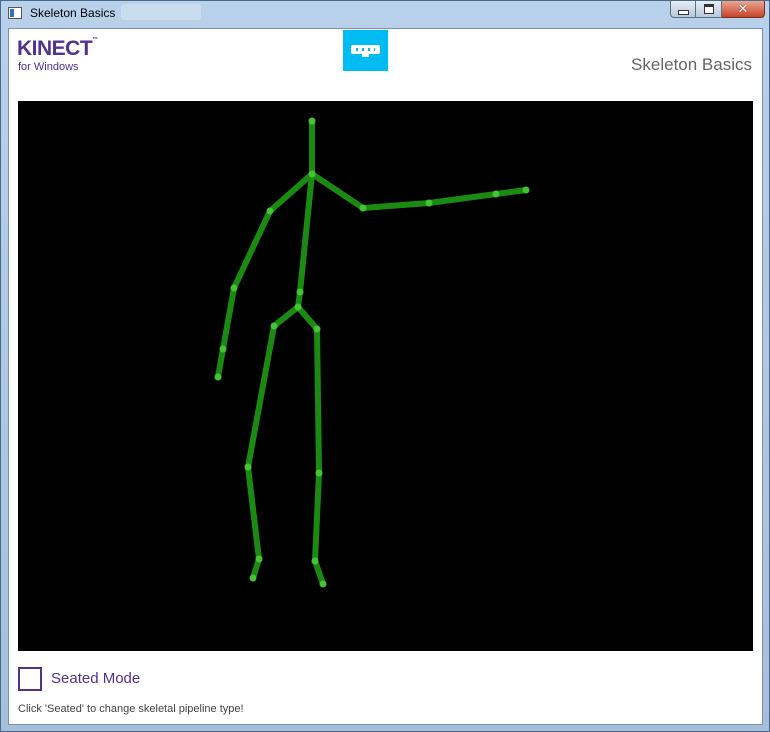  What do you see at coordinates (223, 349) in the screenshot?
I see `joint-wrist-left` at bounding box center [223, 349].